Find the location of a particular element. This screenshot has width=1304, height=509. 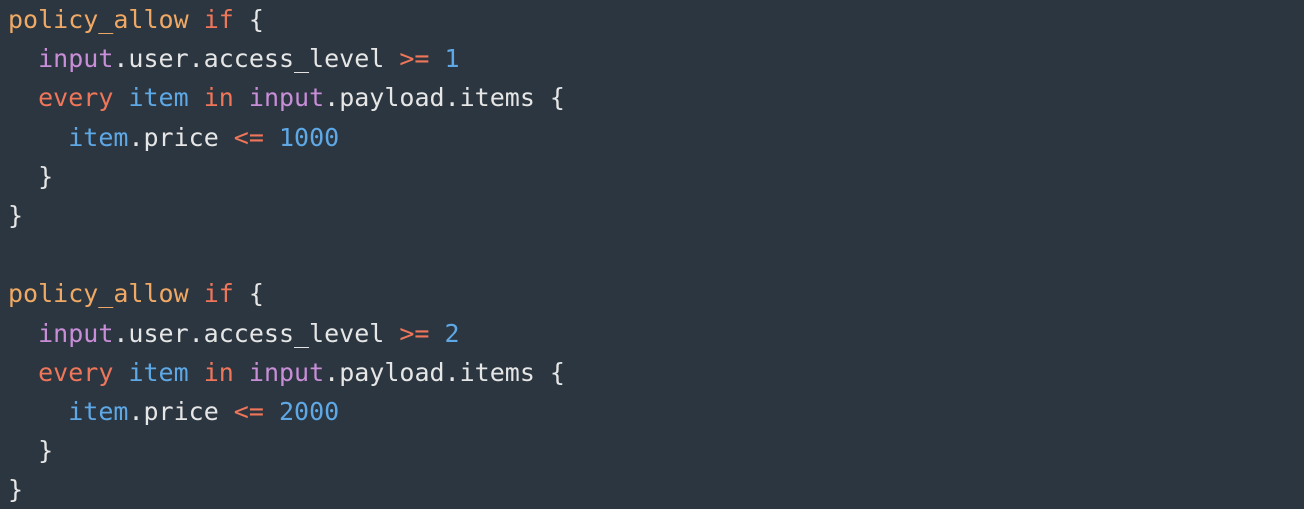

code-line: input.user.access_level >= 1 is located at coordinates (656, 58).